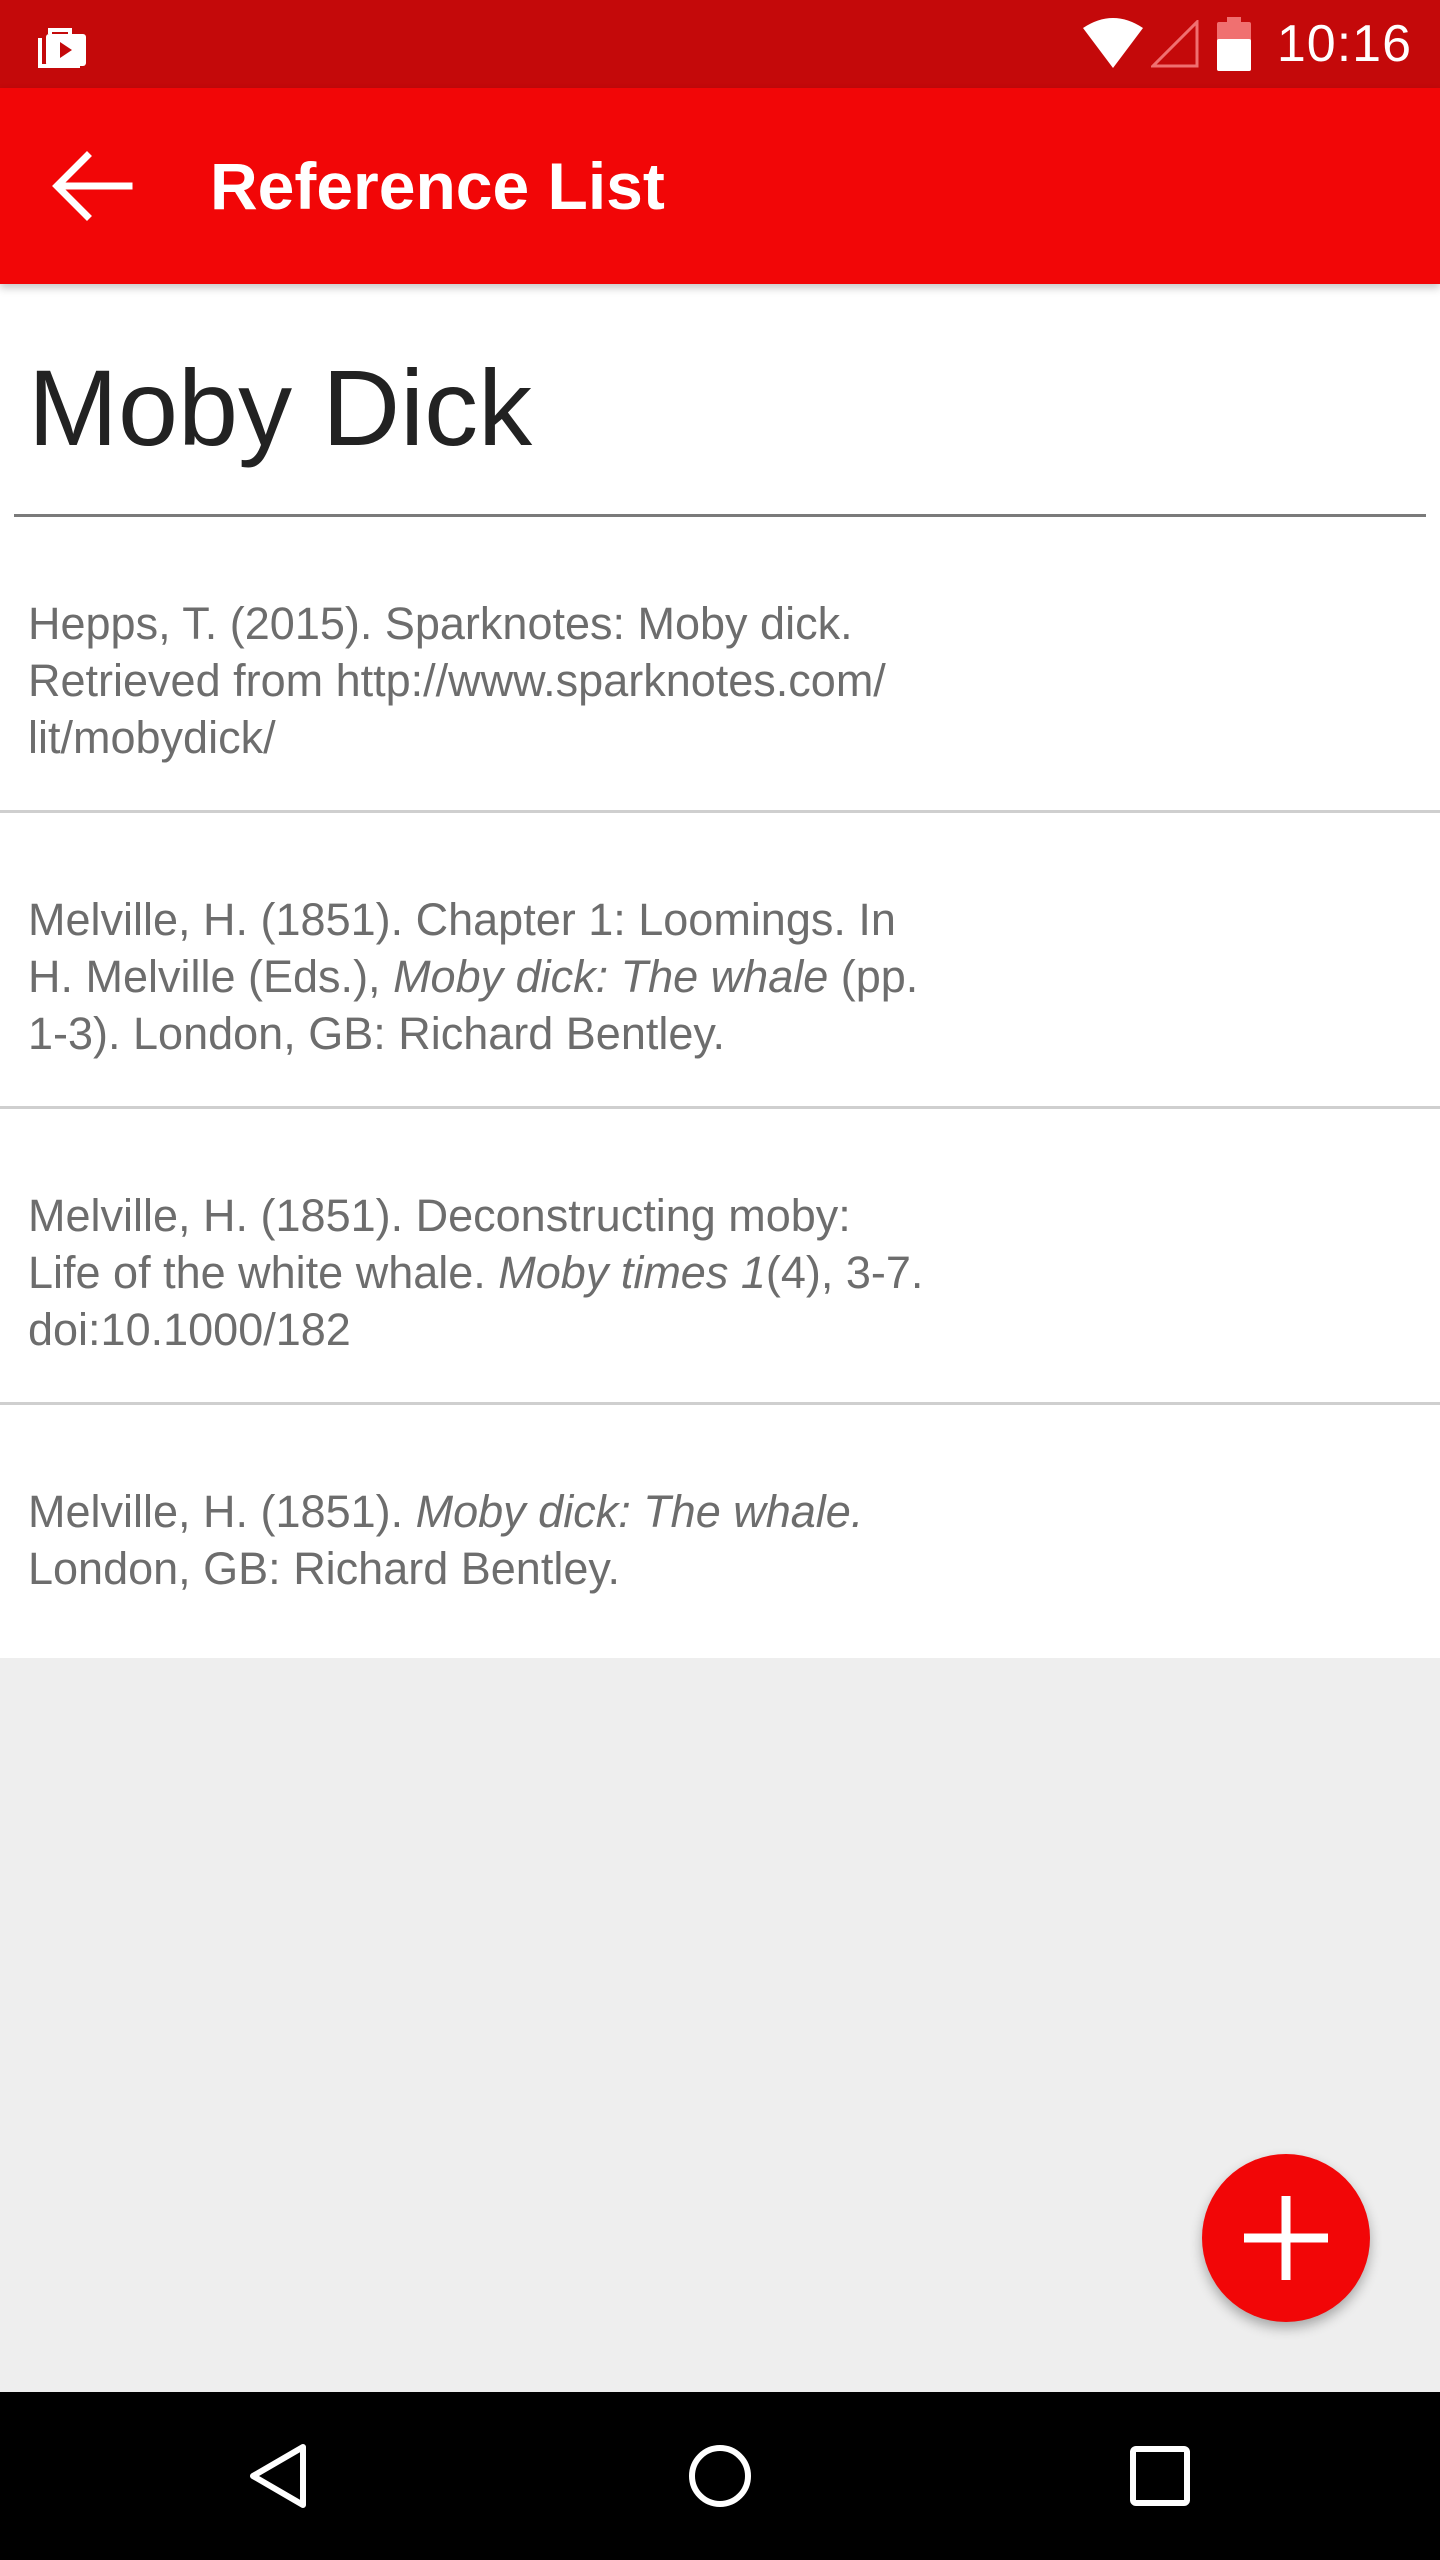 The height and width of the screenshot is (2560, 1440). Describe the element at coordinates (844, 1272) in the screenshot. I see `reference-segment: (4), 3-7.` at that location.